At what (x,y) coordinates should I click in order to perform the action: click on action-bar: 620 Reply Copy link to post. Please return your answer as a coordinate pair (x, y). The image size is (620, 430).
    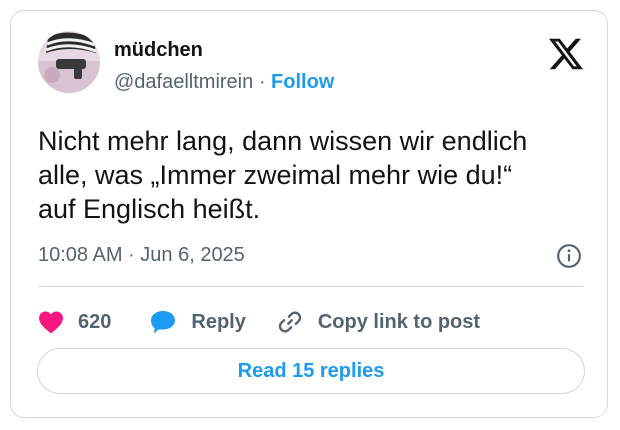
    Looking at the image, I should click on (259, 322).